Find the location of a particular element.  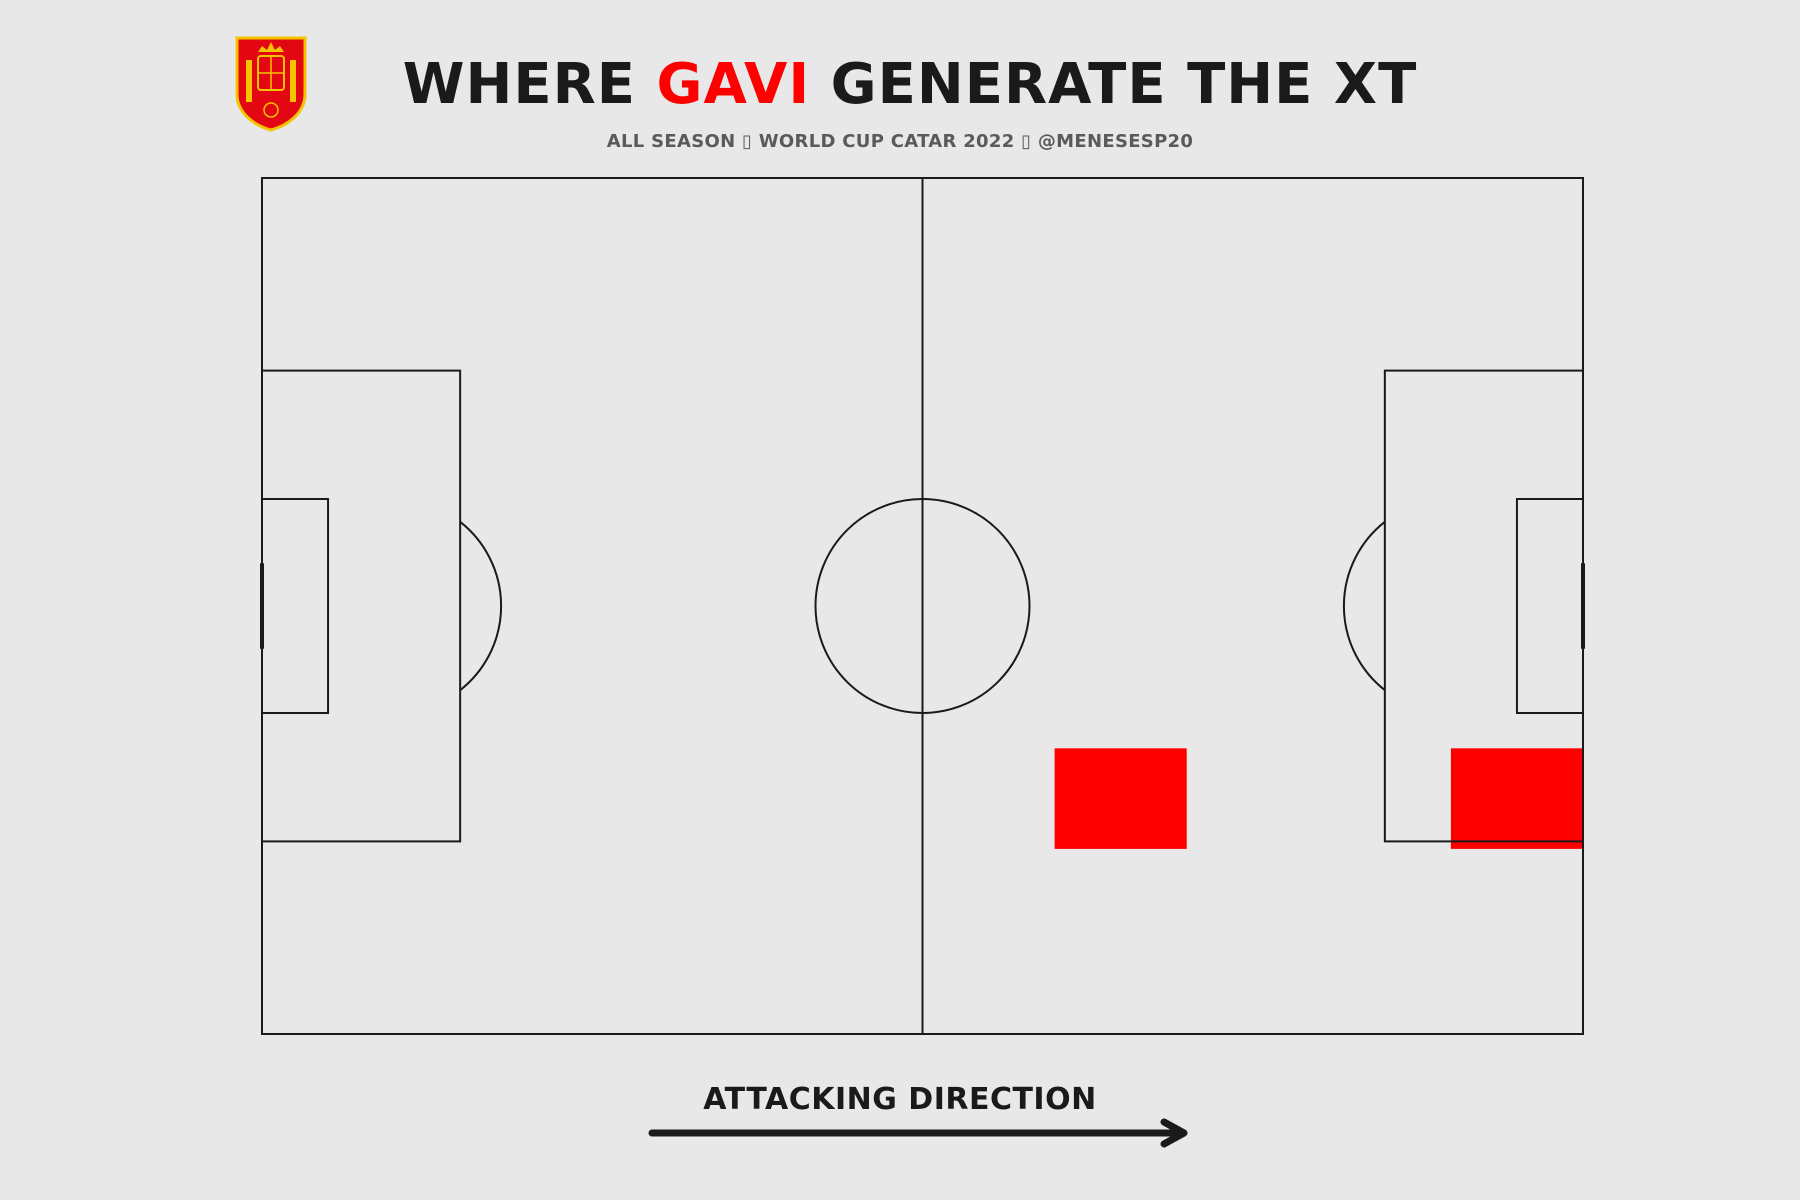

right-penalty-arc is located at coordinates (1364, 606).